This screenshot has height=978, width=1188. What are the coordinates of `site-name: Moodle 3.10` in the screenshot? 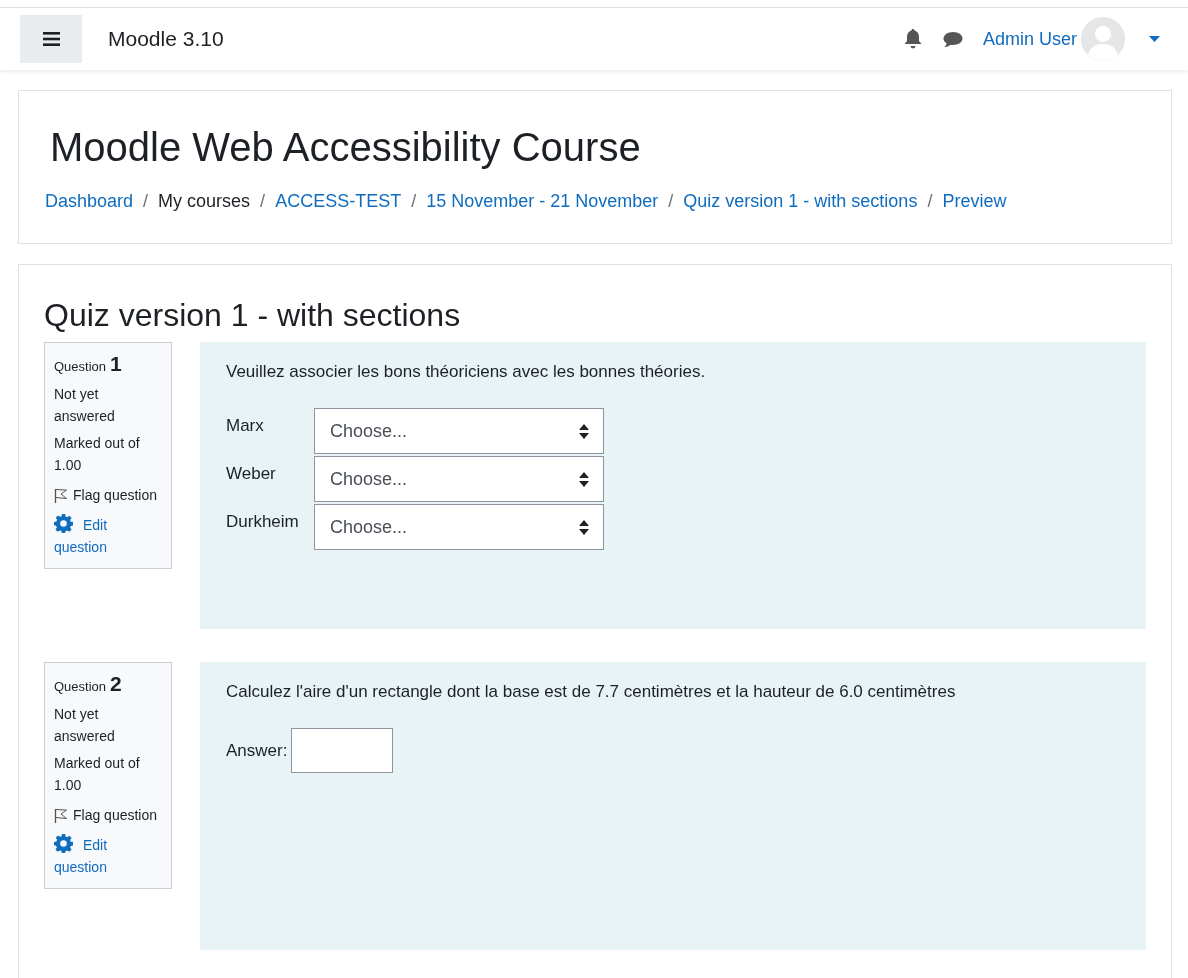 It's located at (166, 39).